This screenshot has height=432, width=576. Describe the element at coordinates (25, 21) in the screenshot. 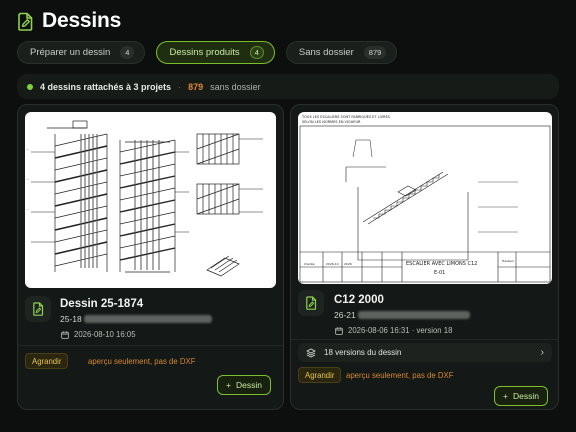

I see `document-edit-icon` at that location.